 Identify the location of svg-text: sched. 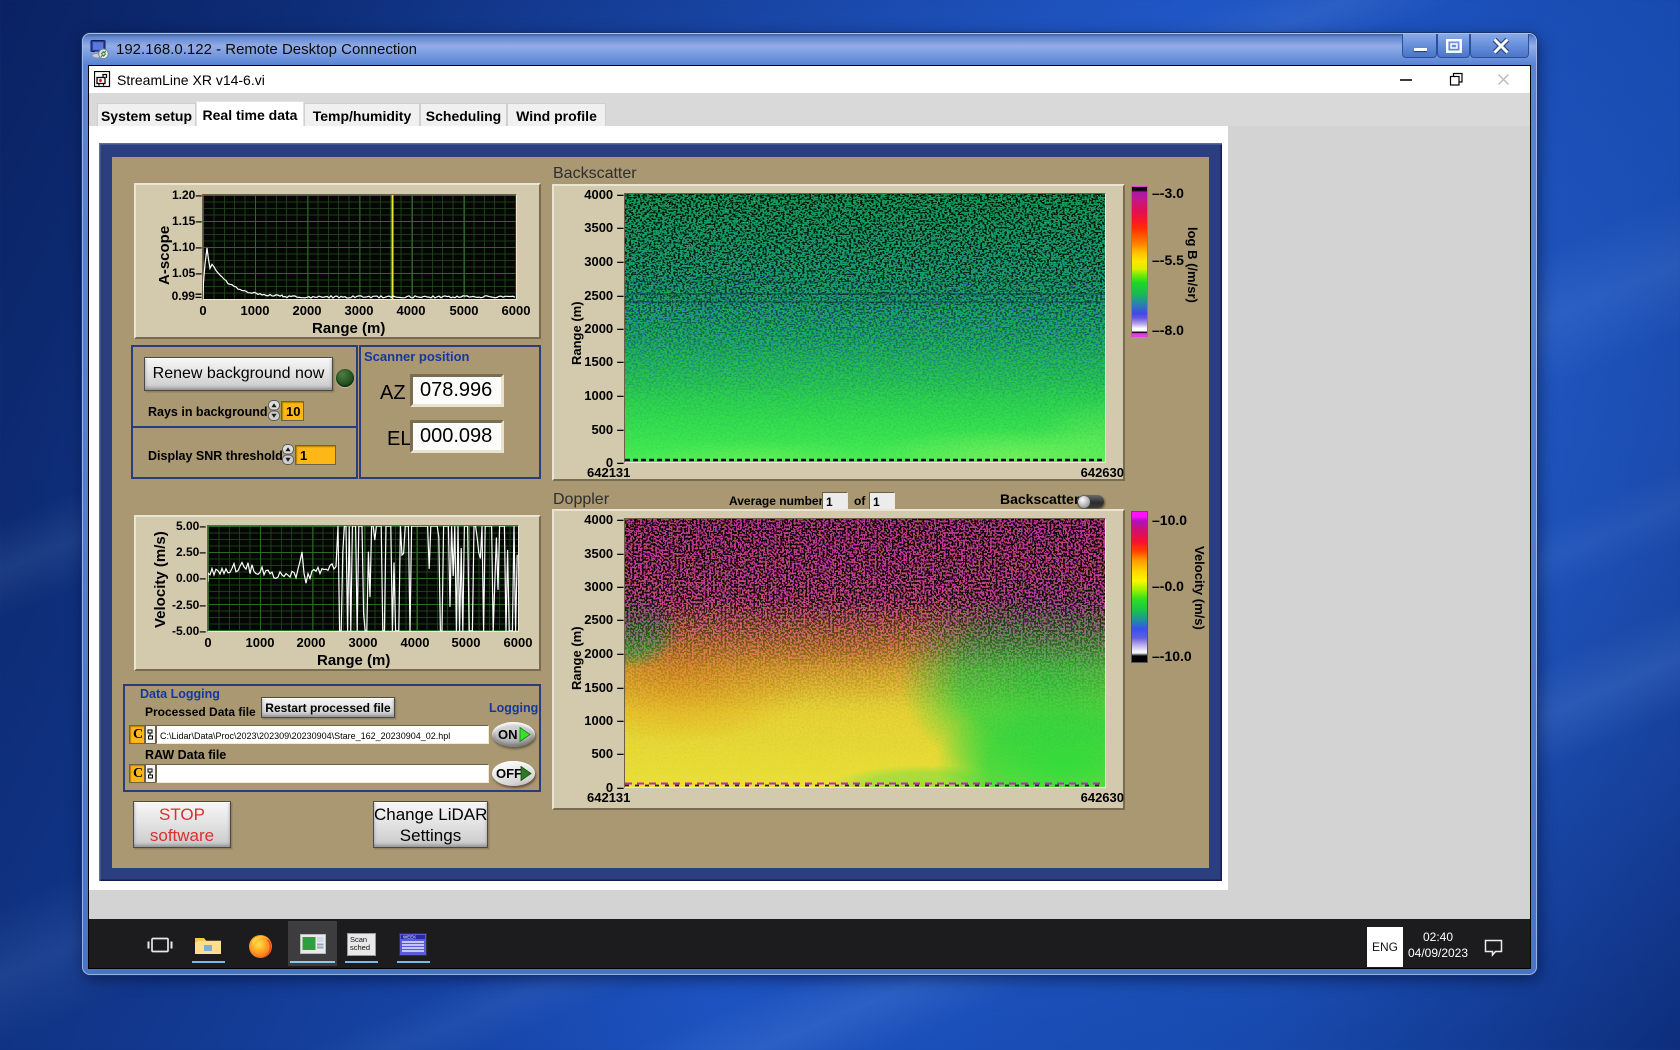
(360, 947).